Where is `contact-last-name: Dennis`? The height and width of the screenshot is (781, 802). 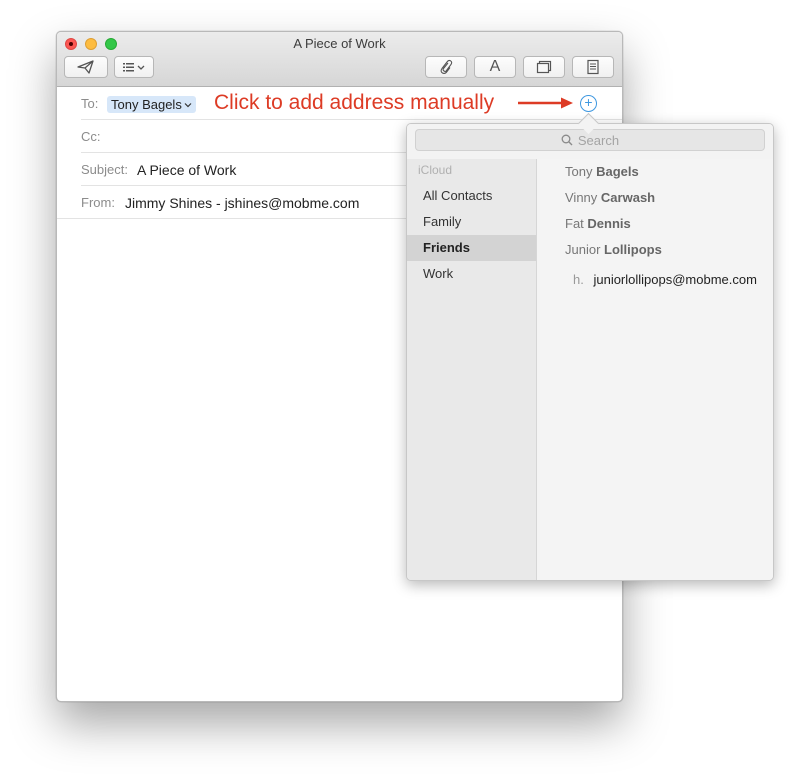 contact-last-name: Dennis is located at coordinates (609, 223).